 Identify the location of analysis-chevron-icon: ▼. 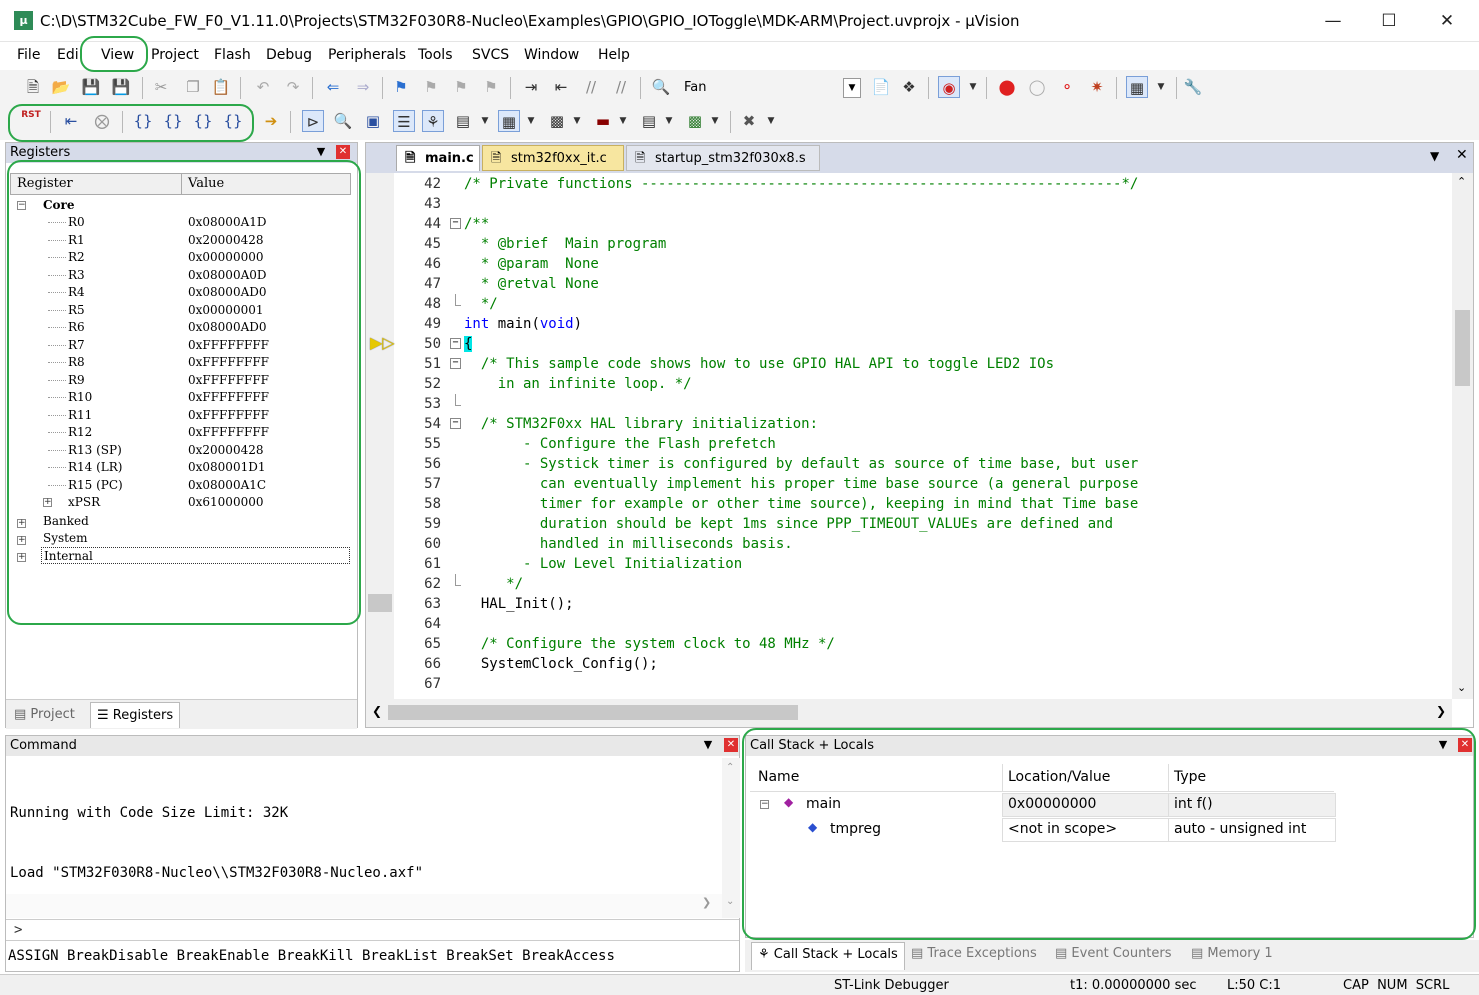
(623, 121).